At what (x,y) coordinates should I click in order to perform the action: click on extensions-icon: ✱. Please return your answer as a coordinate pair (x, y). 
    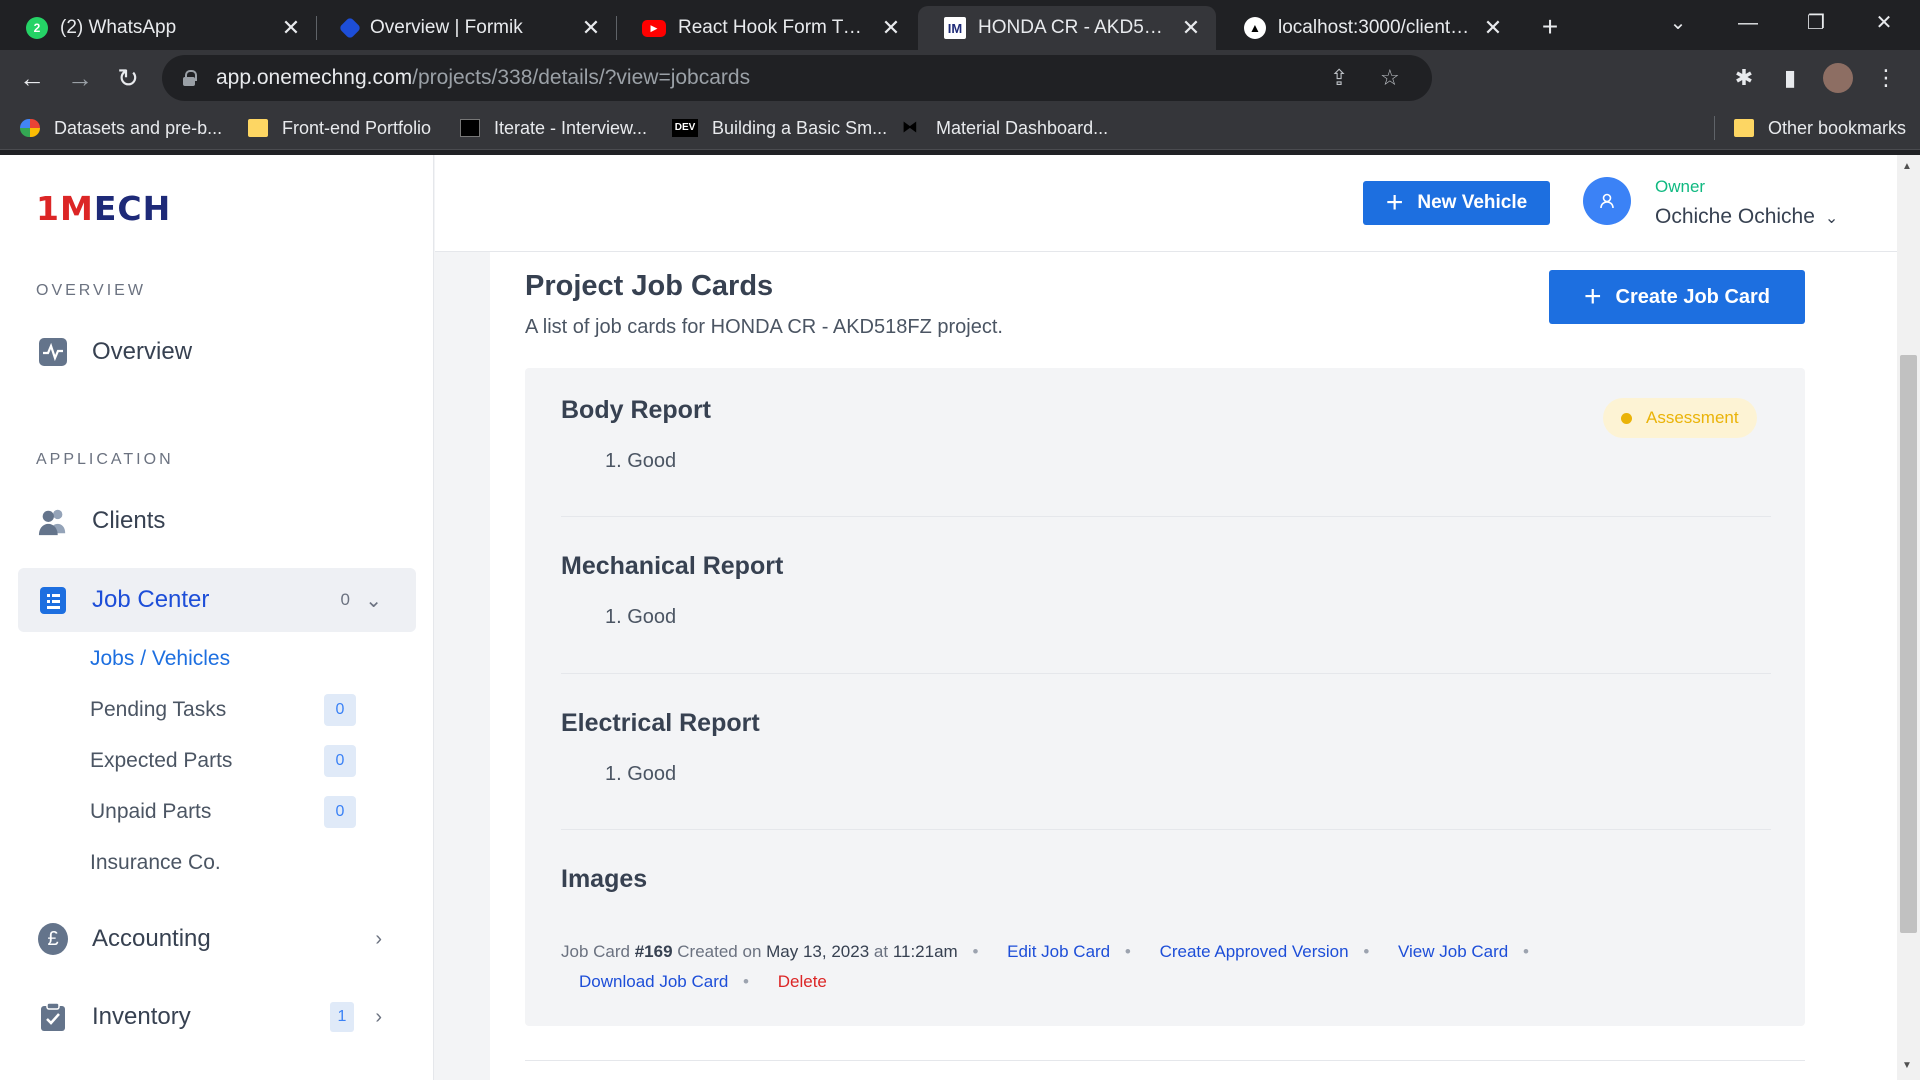
    Looking at the image, I should click on (1744, 78).